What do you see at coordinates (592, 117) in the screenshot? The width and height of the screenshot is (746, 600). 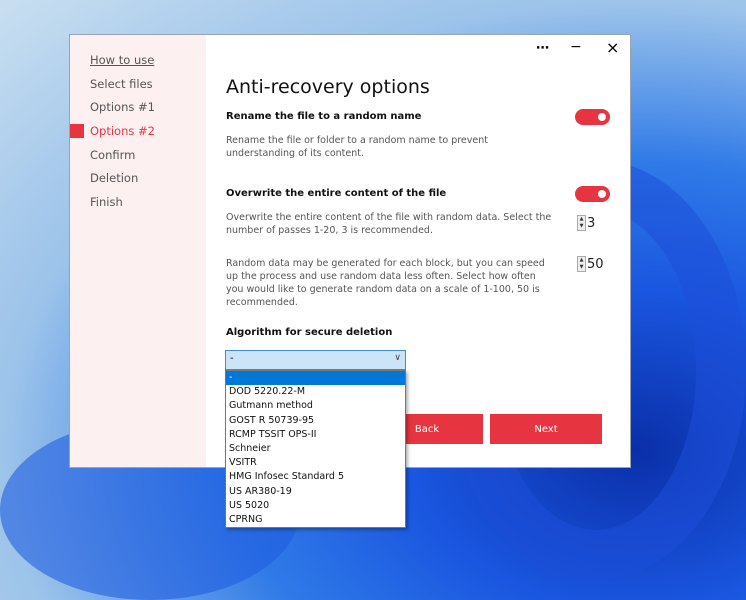 I see `rename-toggle` at bounding box center [592, 117].